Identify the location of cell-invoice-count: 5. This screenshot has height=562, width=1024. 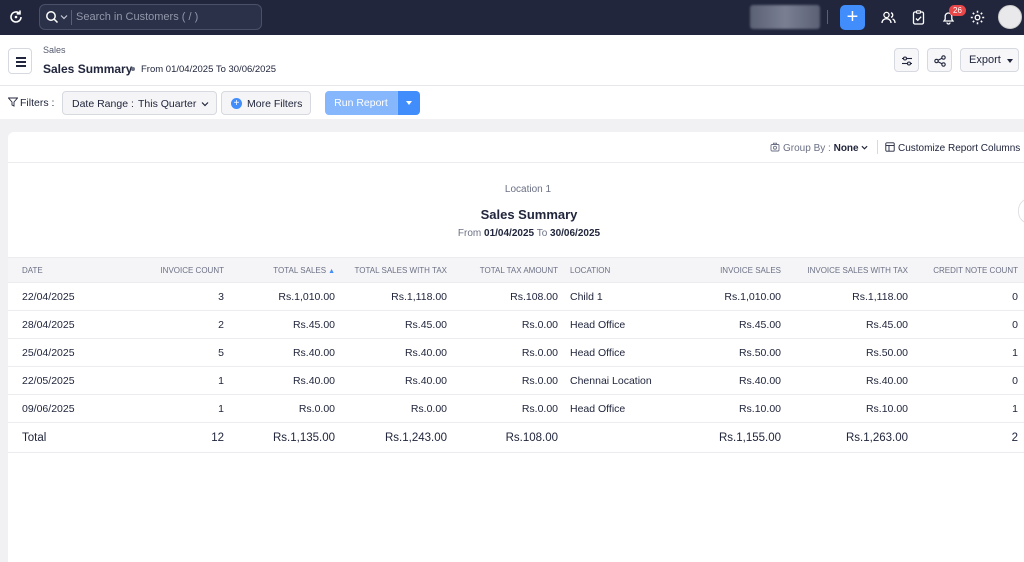
(171, 352).